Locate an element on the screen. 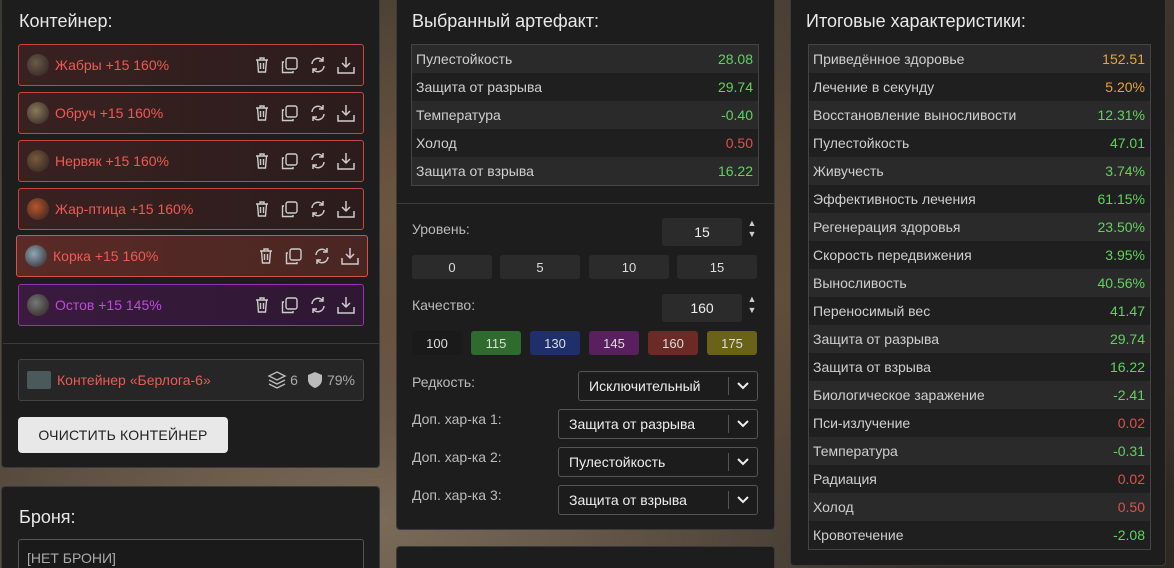 The image size is (1174, 568). quality-preset-button: 175 is located at coordinates (732, 343).